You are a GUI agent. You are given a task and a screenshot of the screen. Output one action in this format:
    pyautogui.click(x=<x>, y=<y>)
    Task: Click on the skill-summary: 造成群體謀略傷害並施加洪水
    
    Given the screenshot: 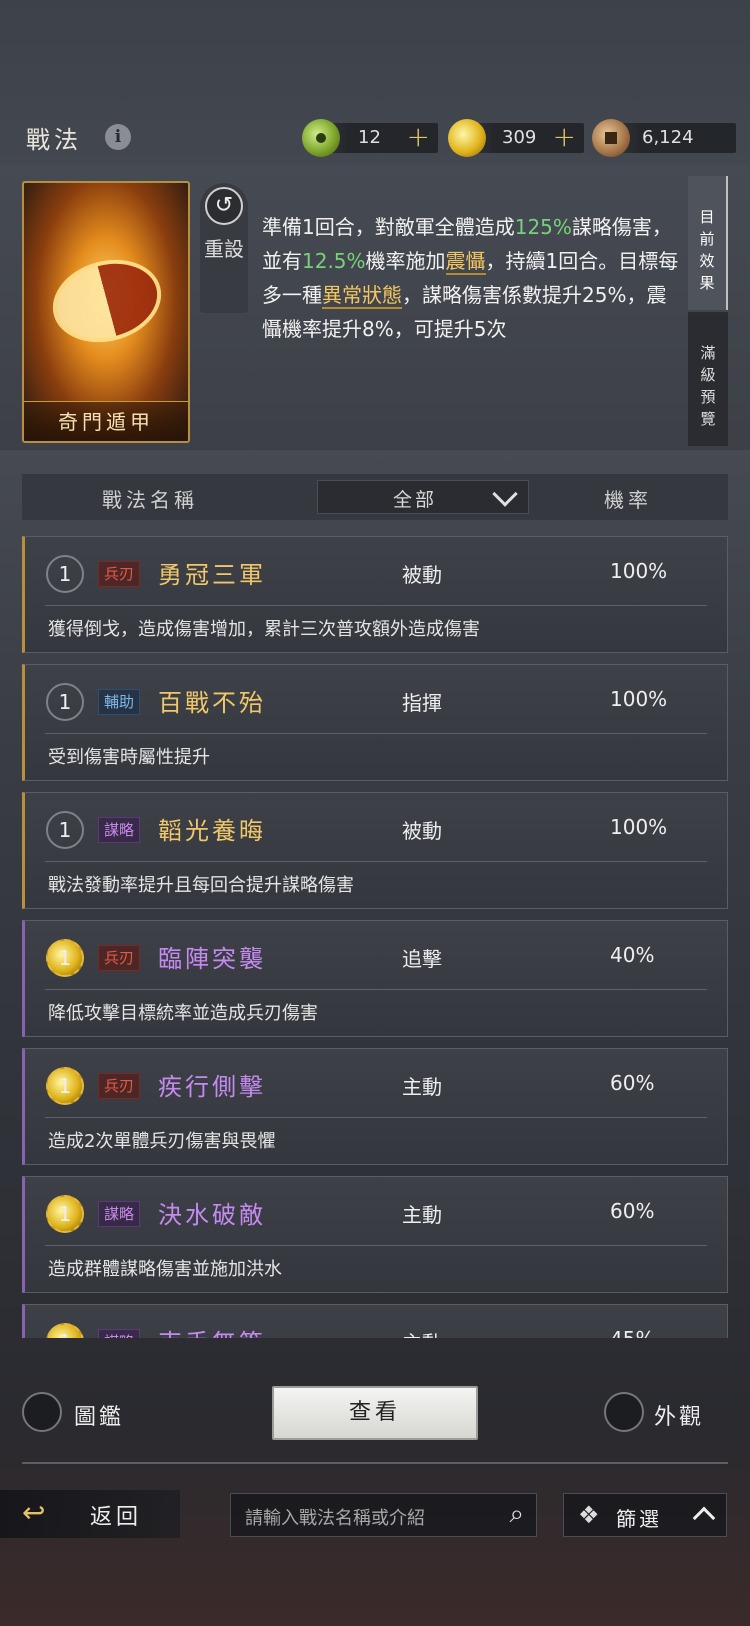 What is the action you would take?
    pyautogui.click(x=165, y=1269)
    